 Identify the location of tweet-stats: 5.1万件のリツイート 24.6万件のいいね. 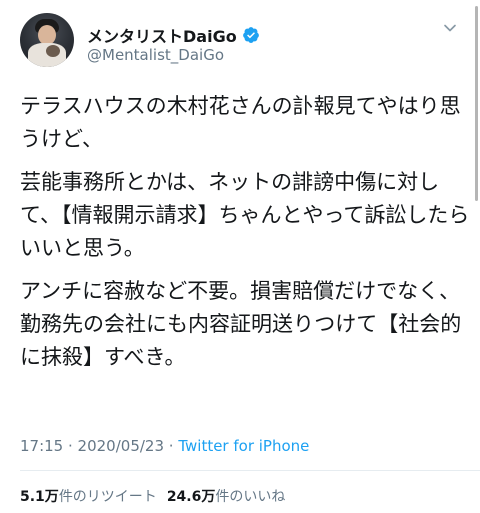
(152, 496).